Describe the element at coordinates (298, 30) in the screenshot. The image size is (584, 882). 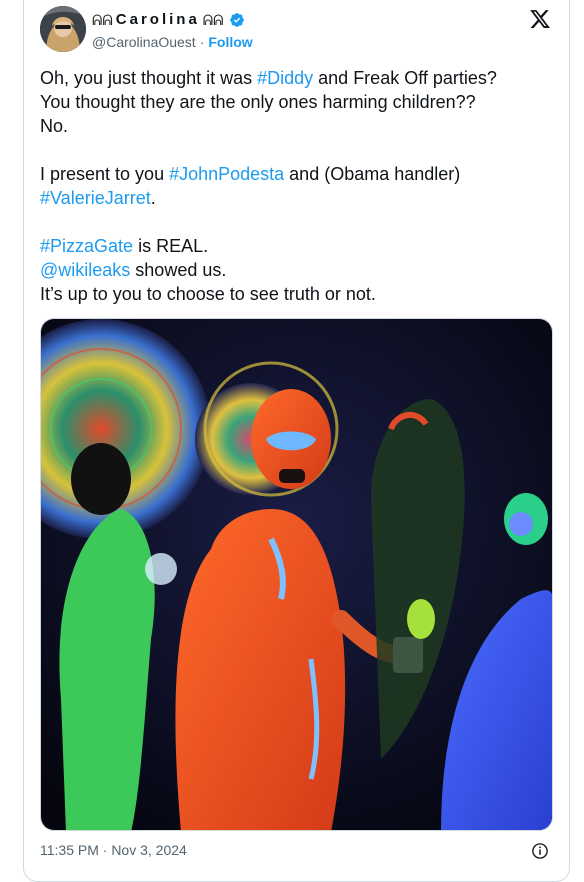
I see `tweet-header: ᕱᕱ Carolina ᕱᕱ @CarolinaOuest · Follow` at that location.